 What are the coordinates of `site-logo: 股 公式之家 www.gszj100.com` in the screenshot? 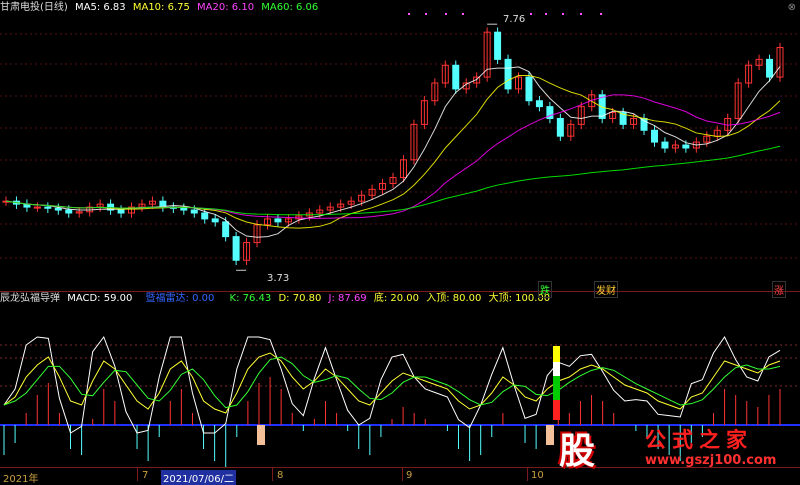 It's located at (670, 446).